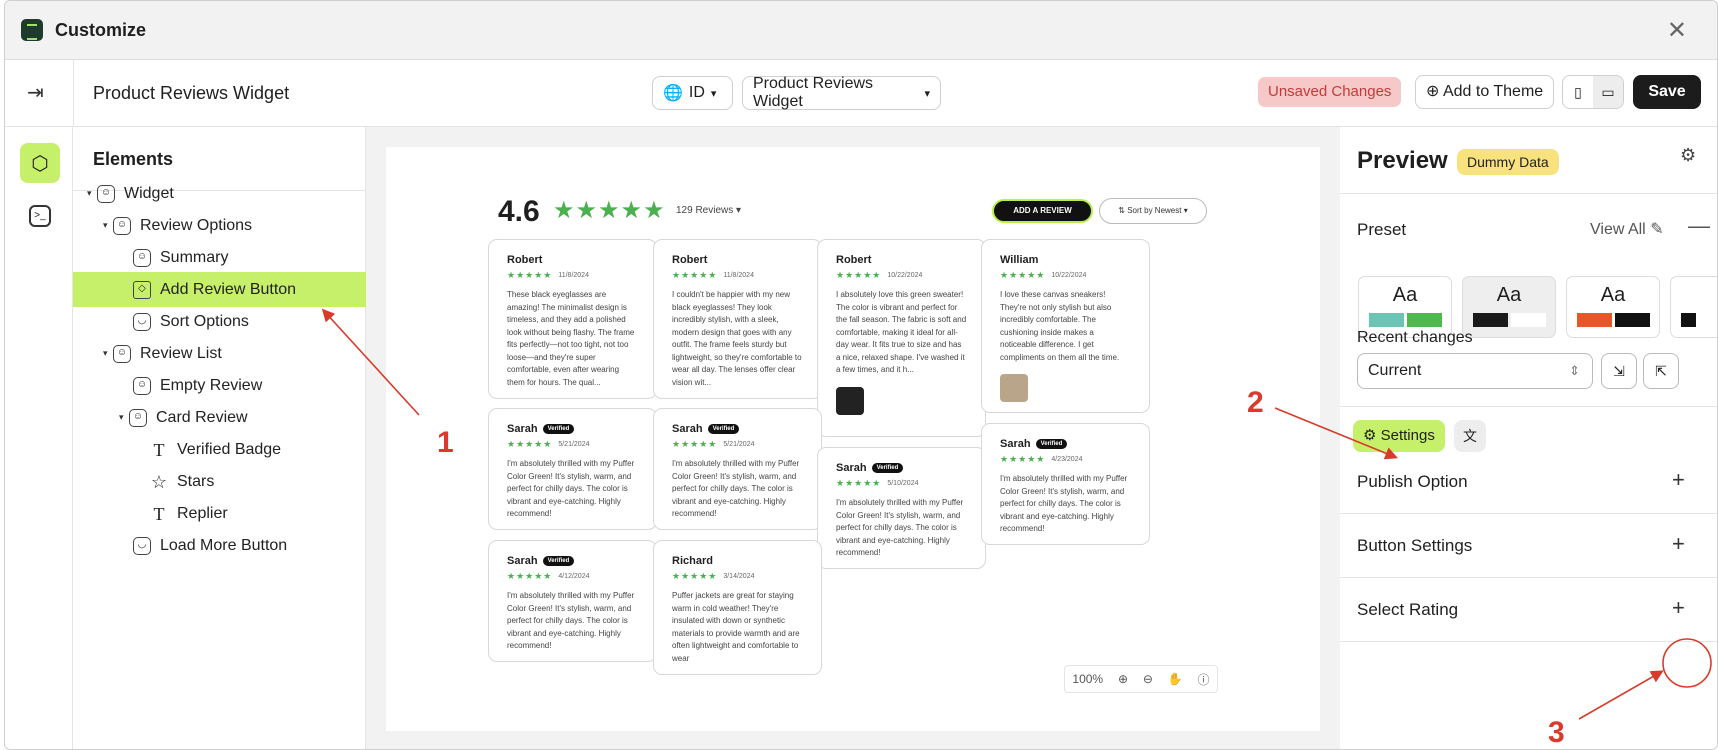  What do you see at coordinates (708, 210) in the screenshot?
I see `review-count: 129 Reviews ▾` at bounding box center [708, 210].